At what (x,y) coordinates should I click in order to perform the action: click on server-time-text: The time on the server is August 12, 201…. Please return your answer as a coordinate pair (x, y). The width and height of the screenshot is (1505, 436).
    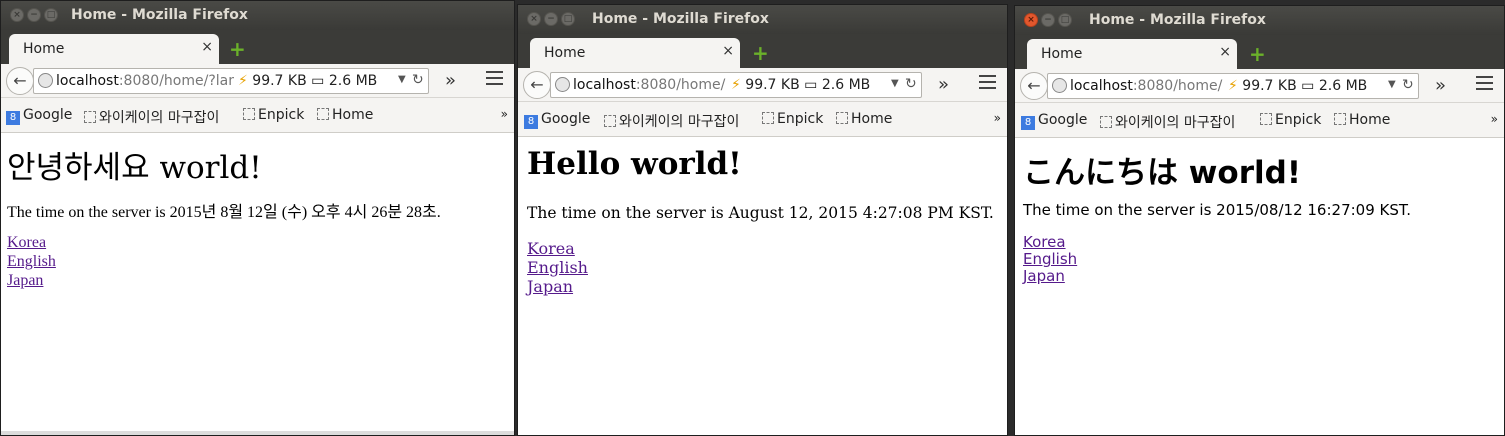
    Looking at the image, I should click on (760, 213).